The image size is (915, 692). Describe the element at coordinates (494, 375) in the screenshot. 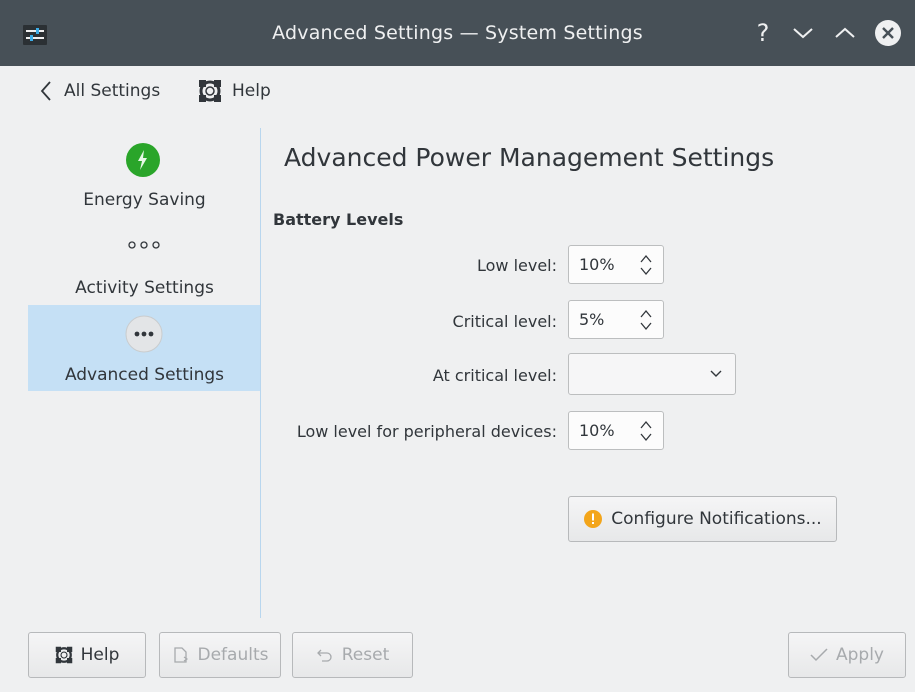

I see `at-critical-level-label: At critical level:` at that location.